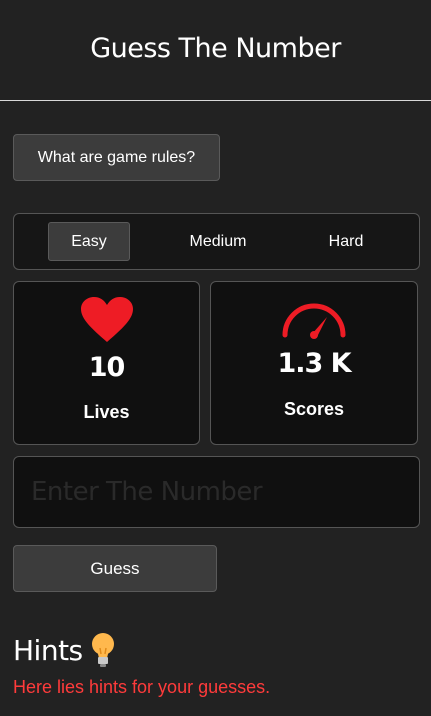 The height and width of the screenshot is (716, 431). What do you see at coordinates (314, 321) in the screenshot?
I see `speedometer-icon` at bounding box center [314, 321].